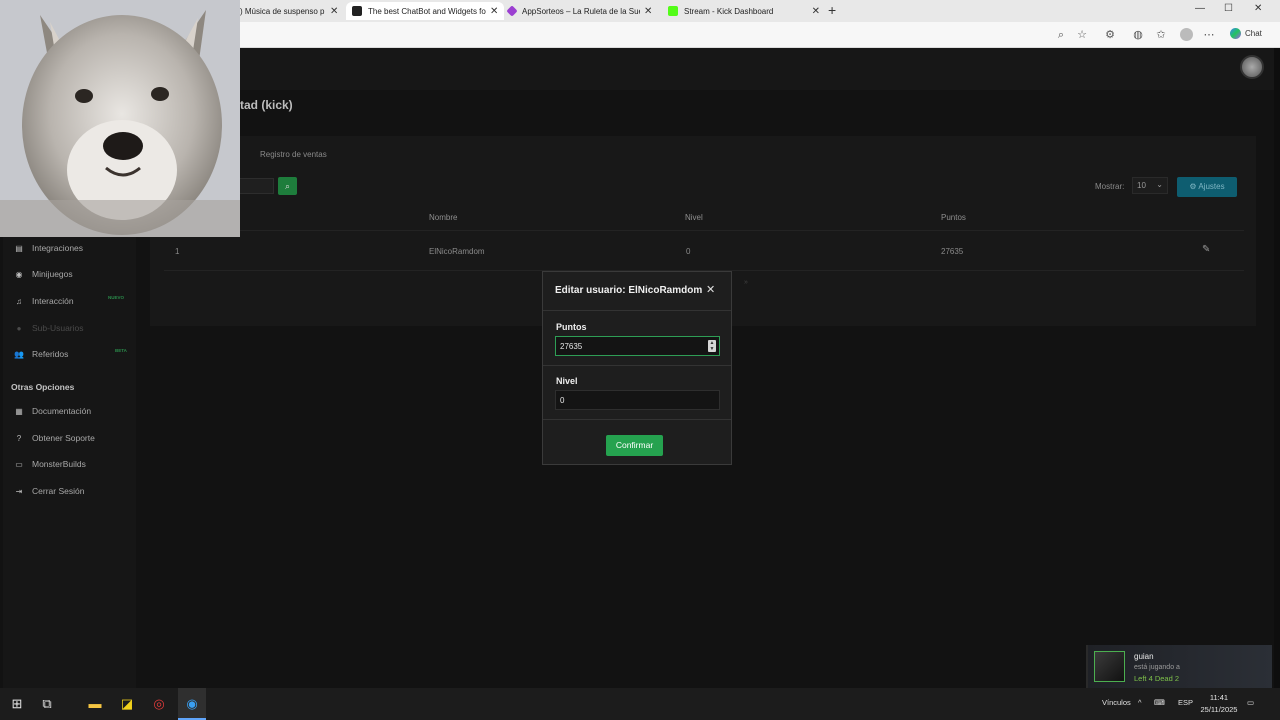  Describe the element at coordinates (712, 346) in the screenshot. I see `number-spinner: ▲ ▼` at that location.